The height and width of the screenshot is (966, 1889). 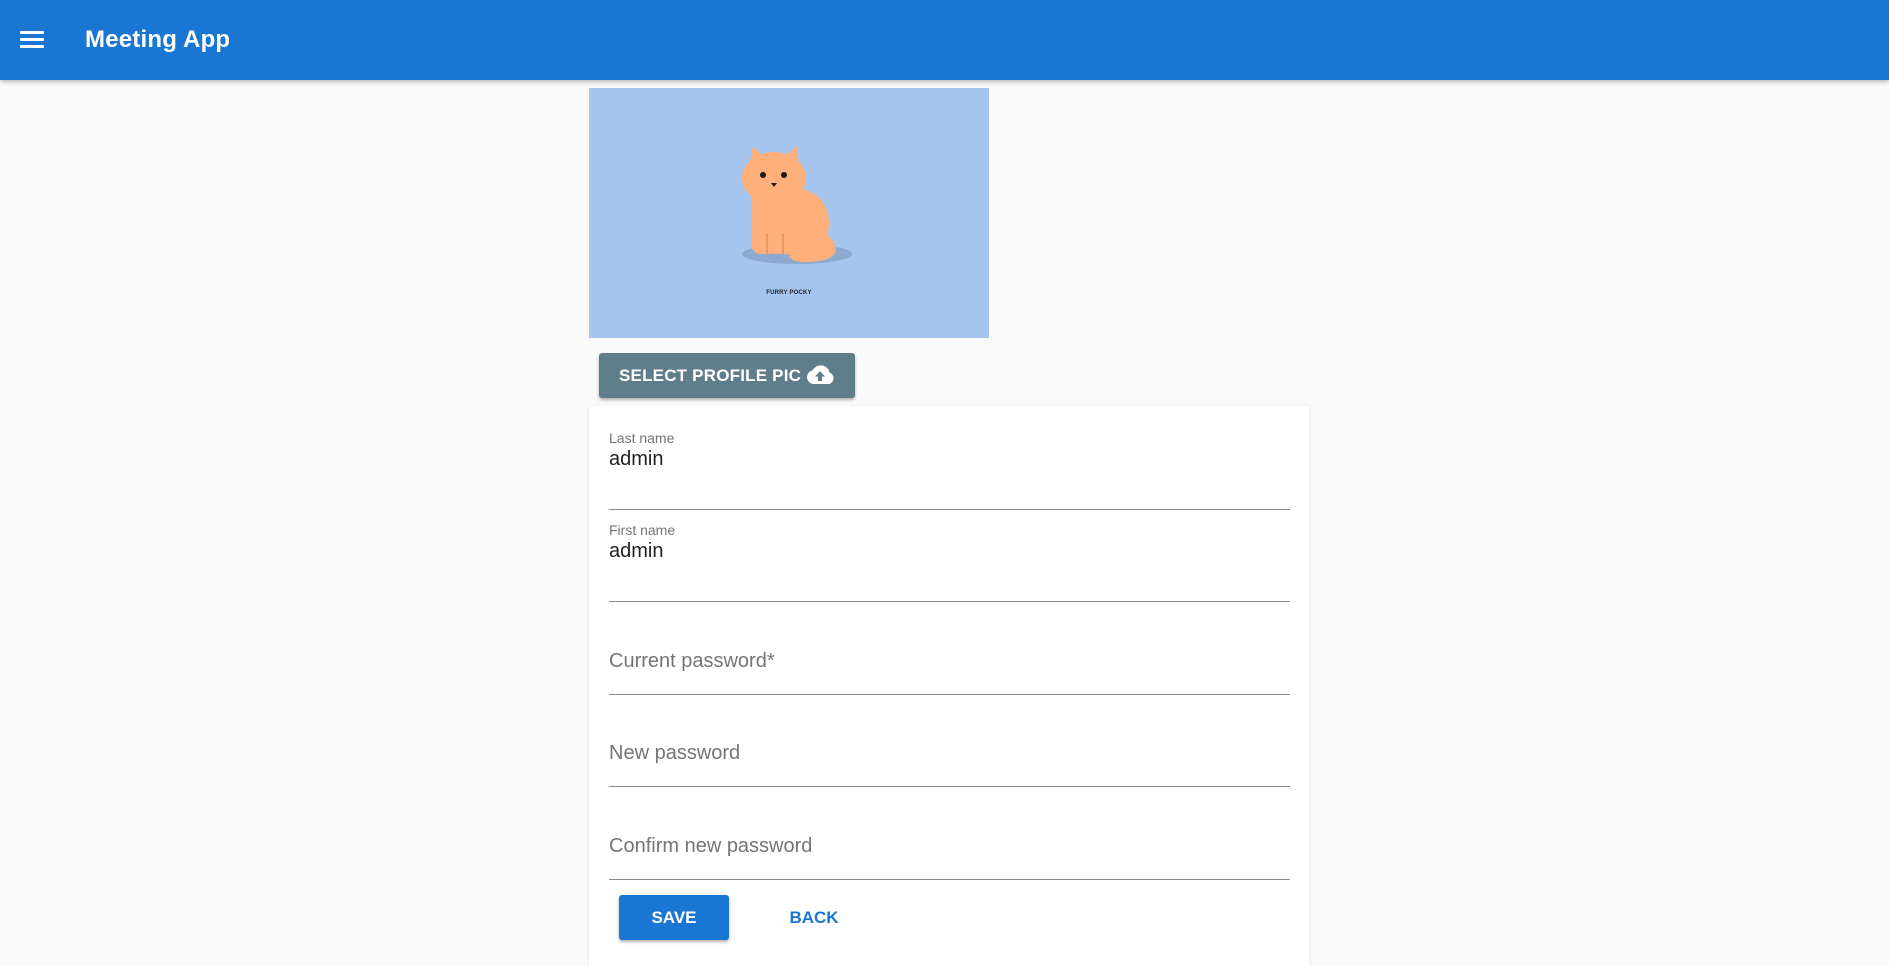 What do you see at coordinates (797, 205) in the screenshot?
I see `cat-illustration` at bounding box center [797, 205].